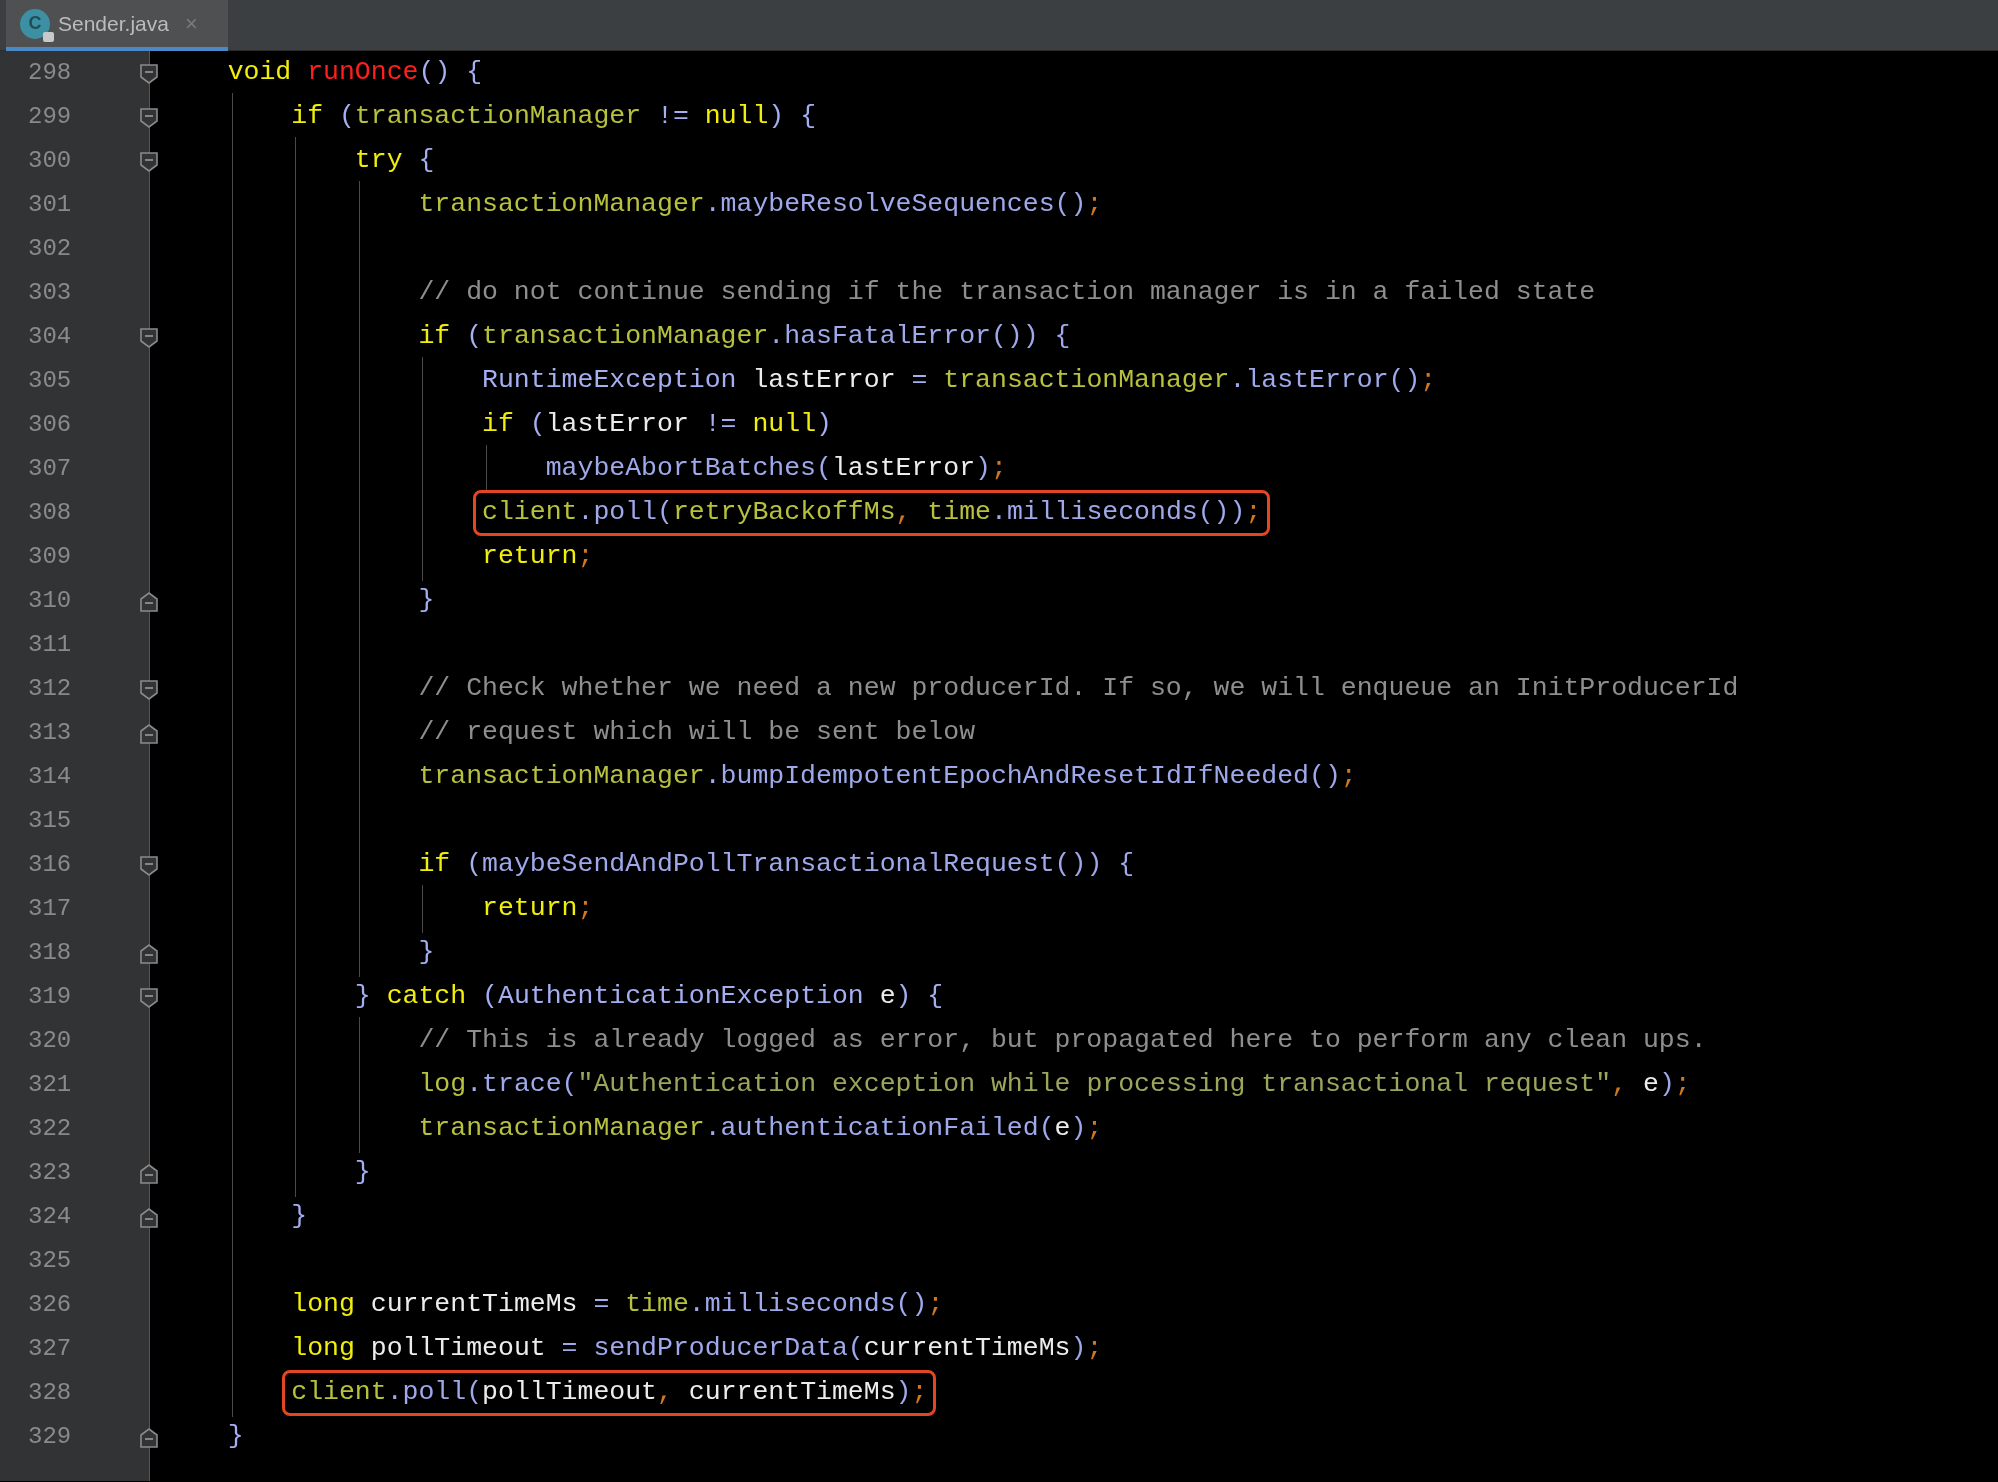 The width and height of the screenshot is (1998, 1482). I want to click on line-number: 323, so click(50, 1173).